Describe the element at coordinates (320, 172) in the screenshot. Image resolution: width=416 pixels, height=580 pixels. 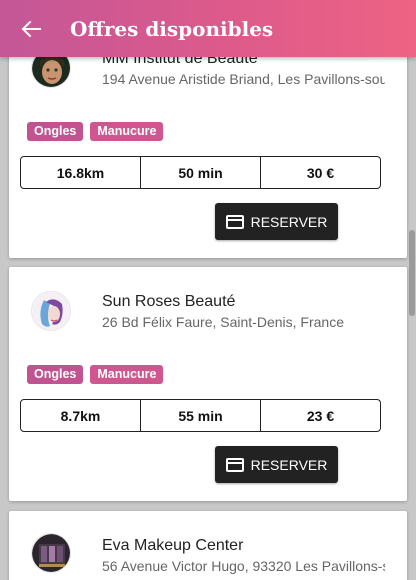
I see `price-value: 30 €` at that location.